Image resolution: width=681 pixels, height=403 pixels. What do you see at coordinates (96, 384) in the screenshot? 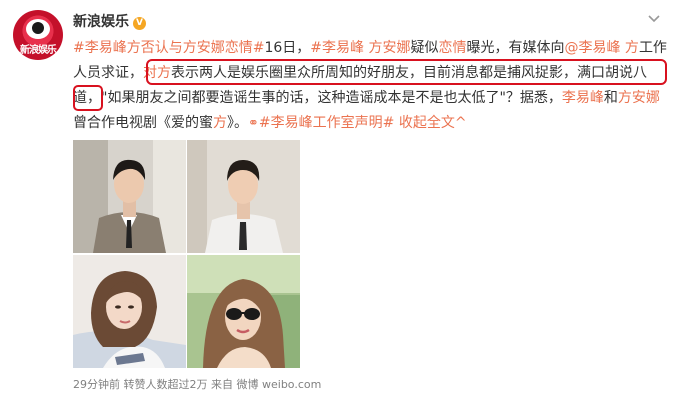
I see `post-time: 29分钟前` at bounding box center [96, 384].